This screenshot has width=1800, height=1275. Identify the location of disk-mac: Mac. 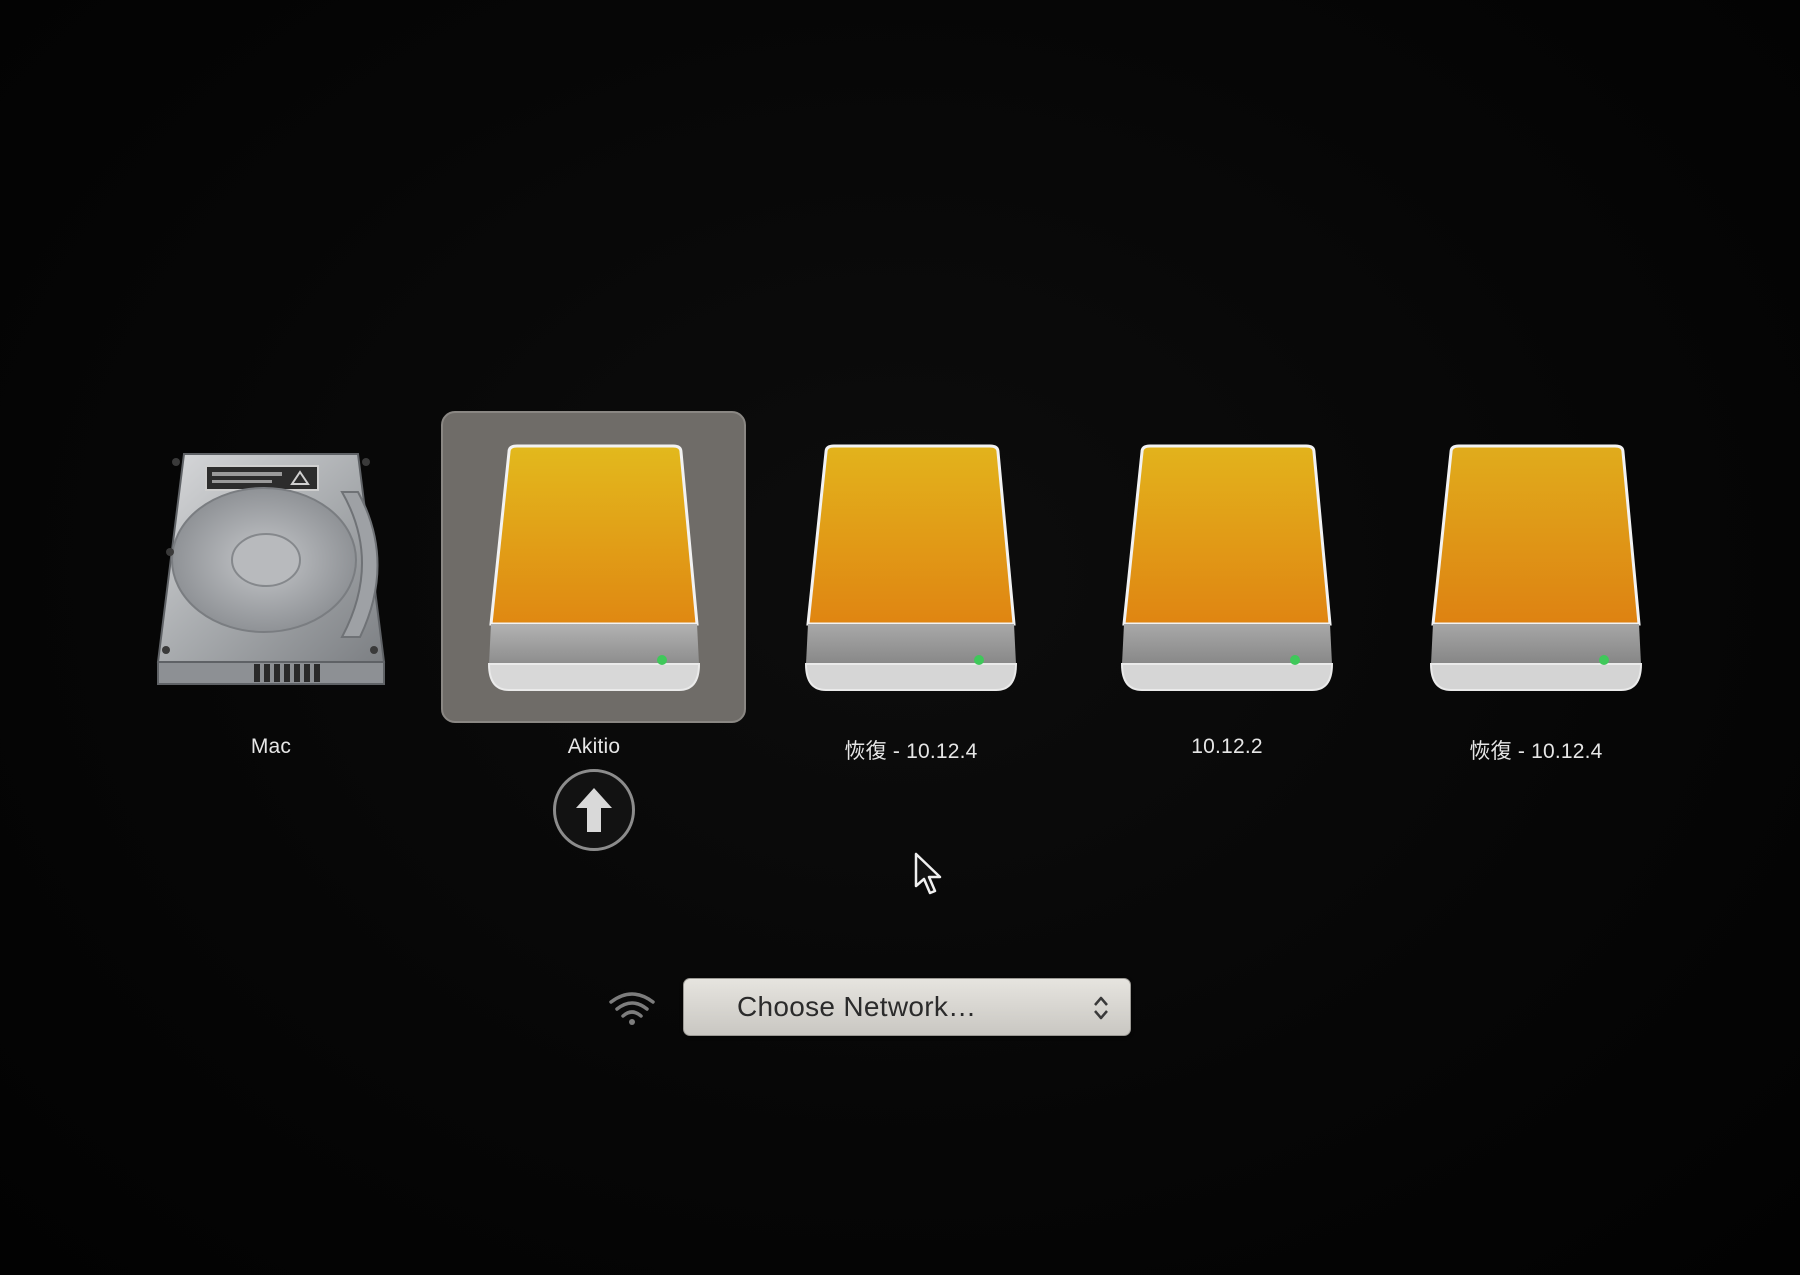
(271, 600).